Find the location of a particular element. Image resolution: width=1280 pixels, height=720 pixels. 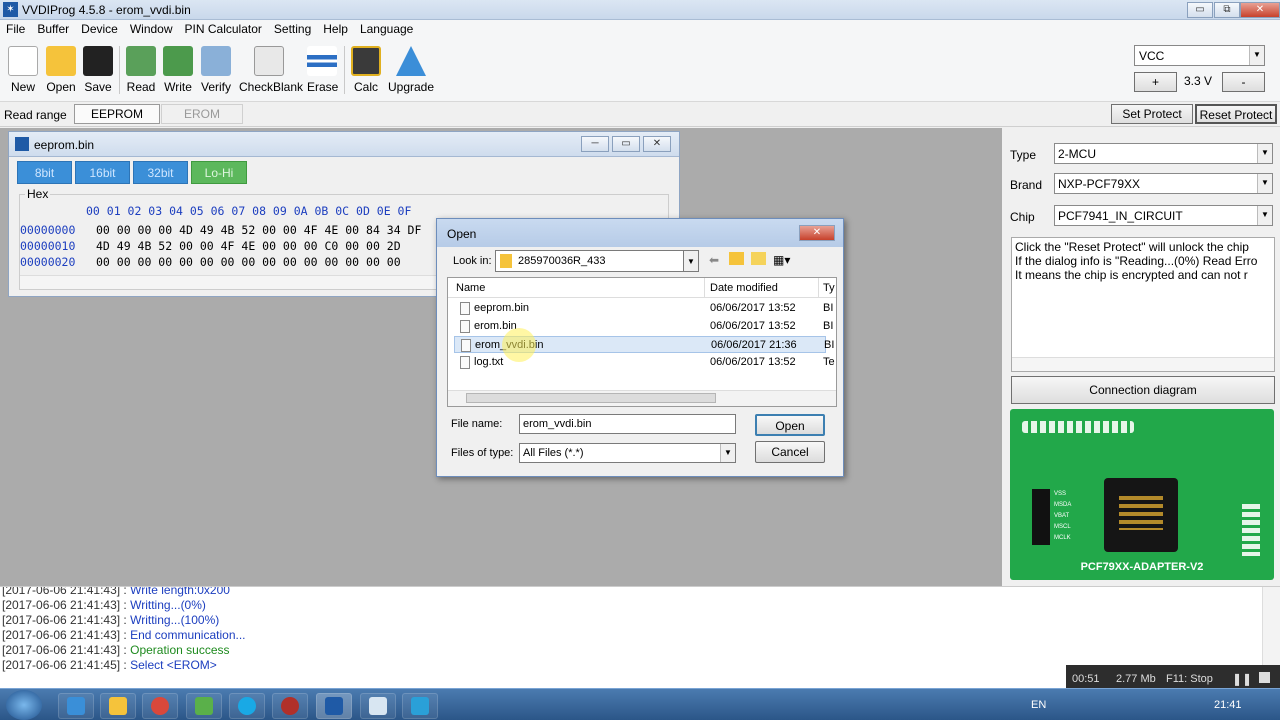

taskbar-notepad is located at coordinates (378, 706).